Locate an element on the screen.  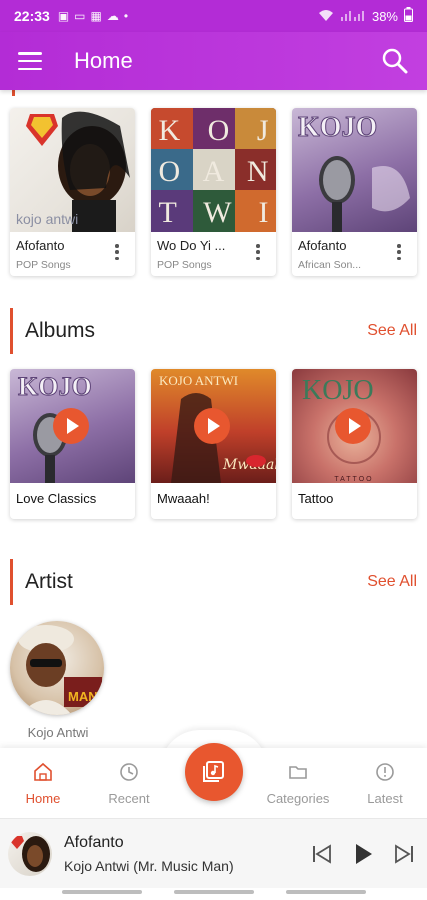
player-meta: Afofanto Kojo Antwi (Mr. Music Man) is located at coordinates (149, 854).